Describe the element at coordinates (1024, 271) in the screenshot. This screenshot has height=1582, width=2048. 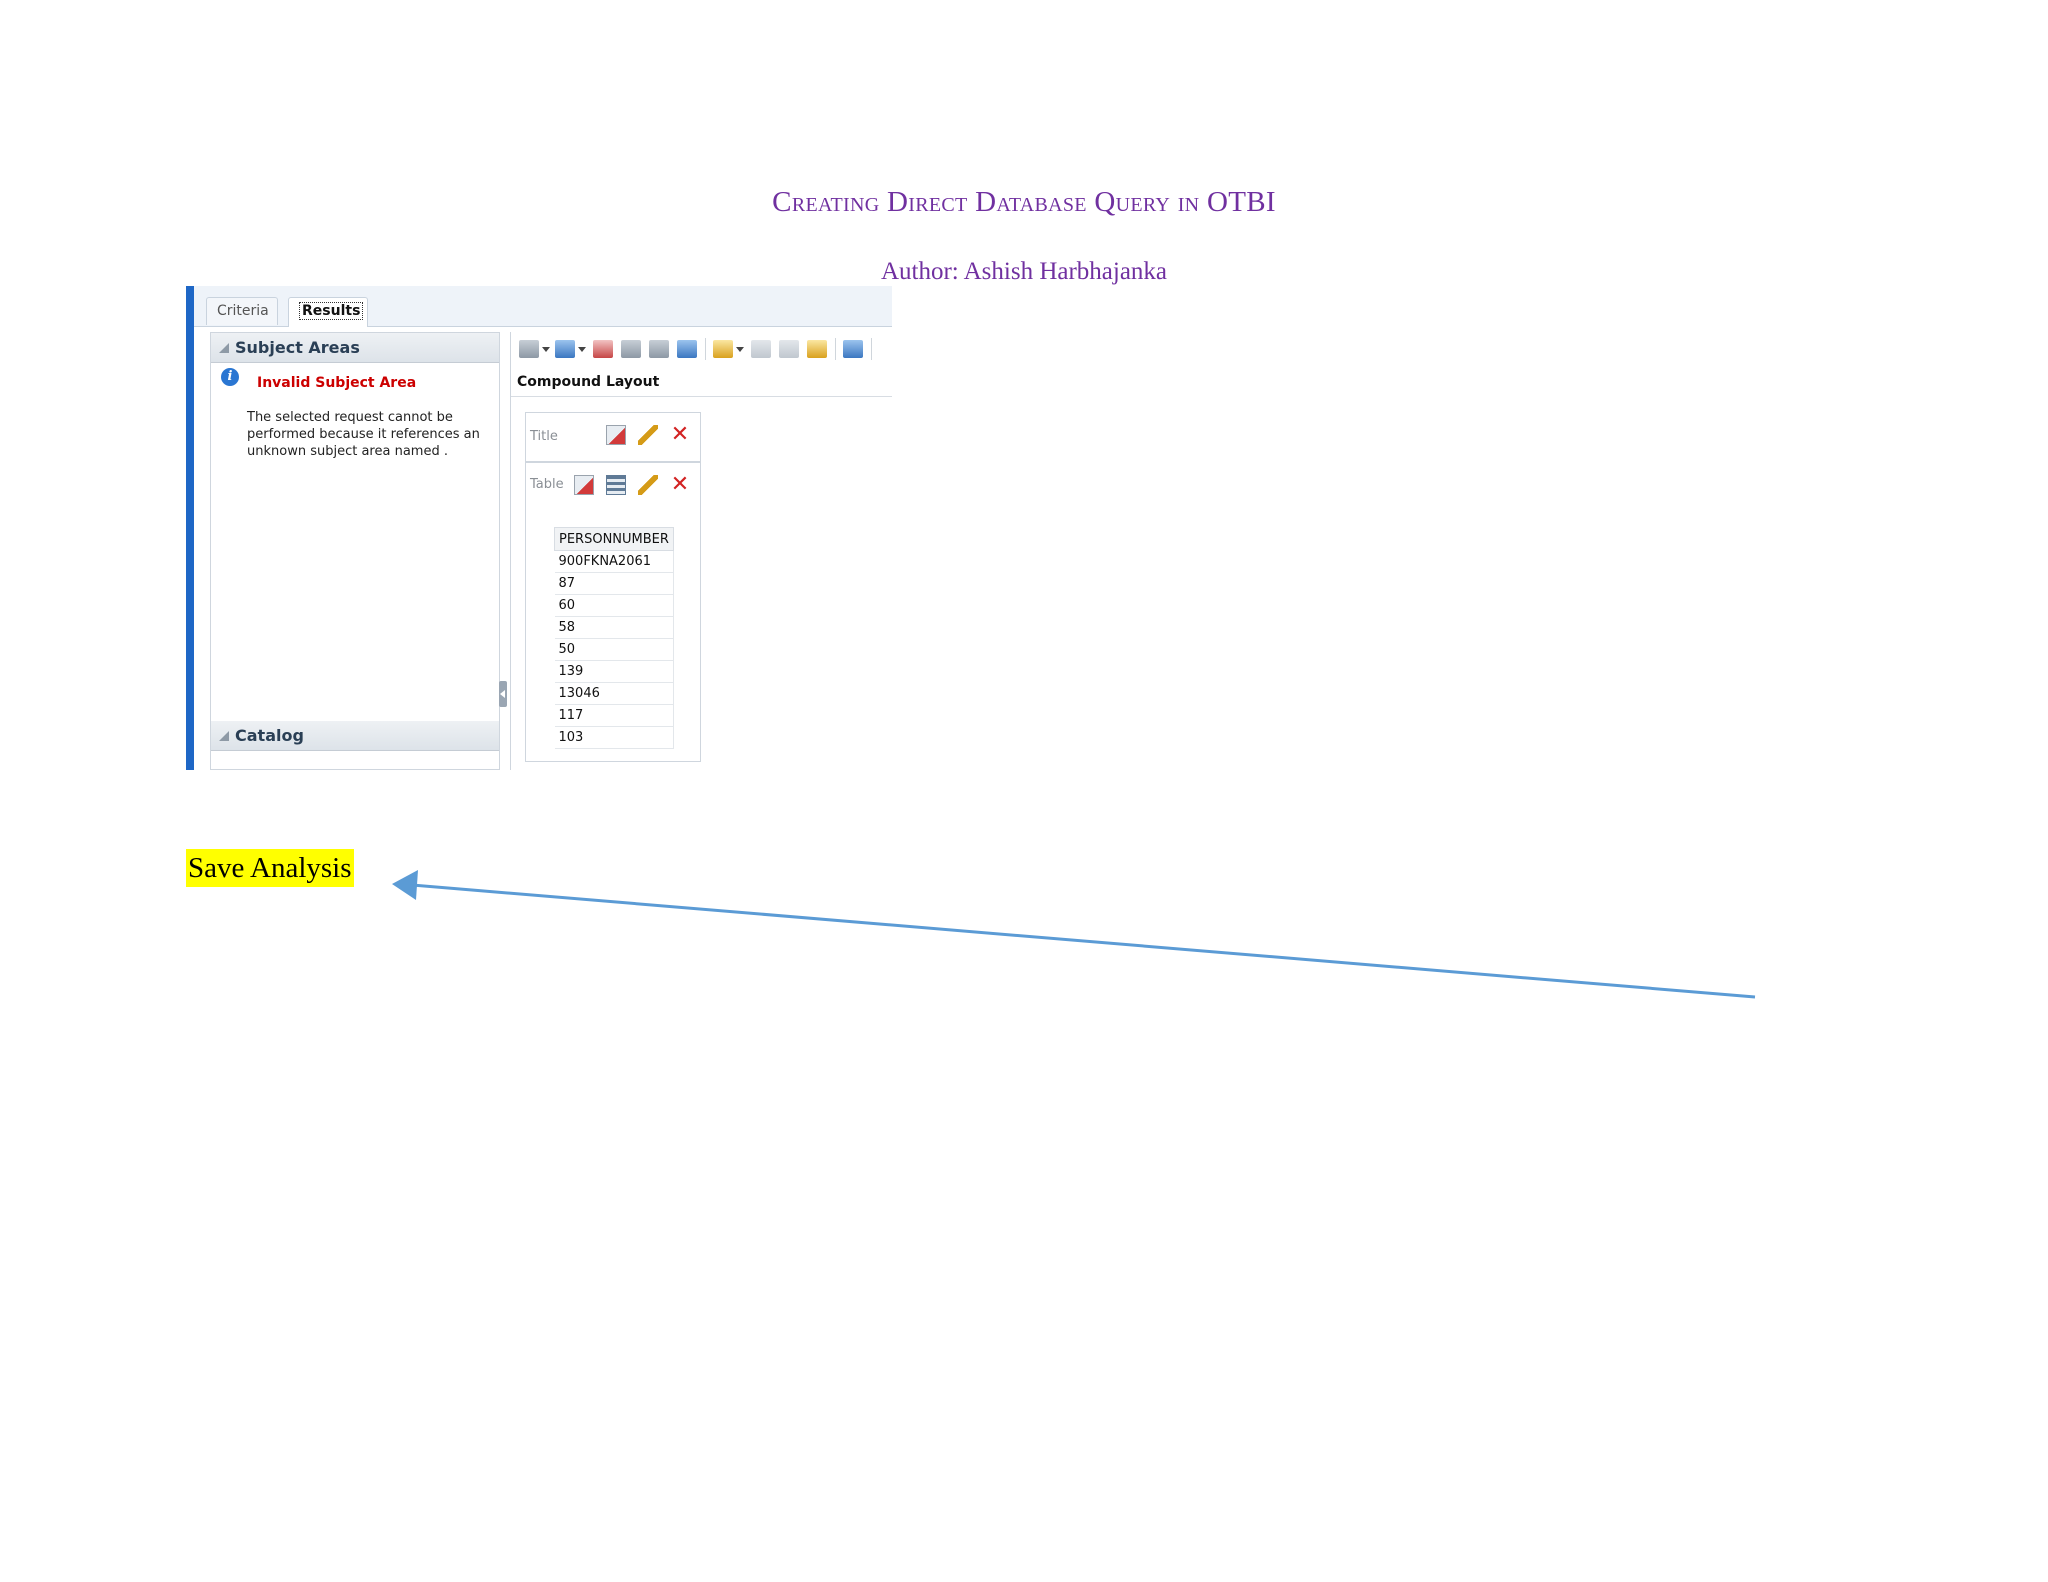
I see `document-author: Author: Ashish Harbhajanka` at that location.